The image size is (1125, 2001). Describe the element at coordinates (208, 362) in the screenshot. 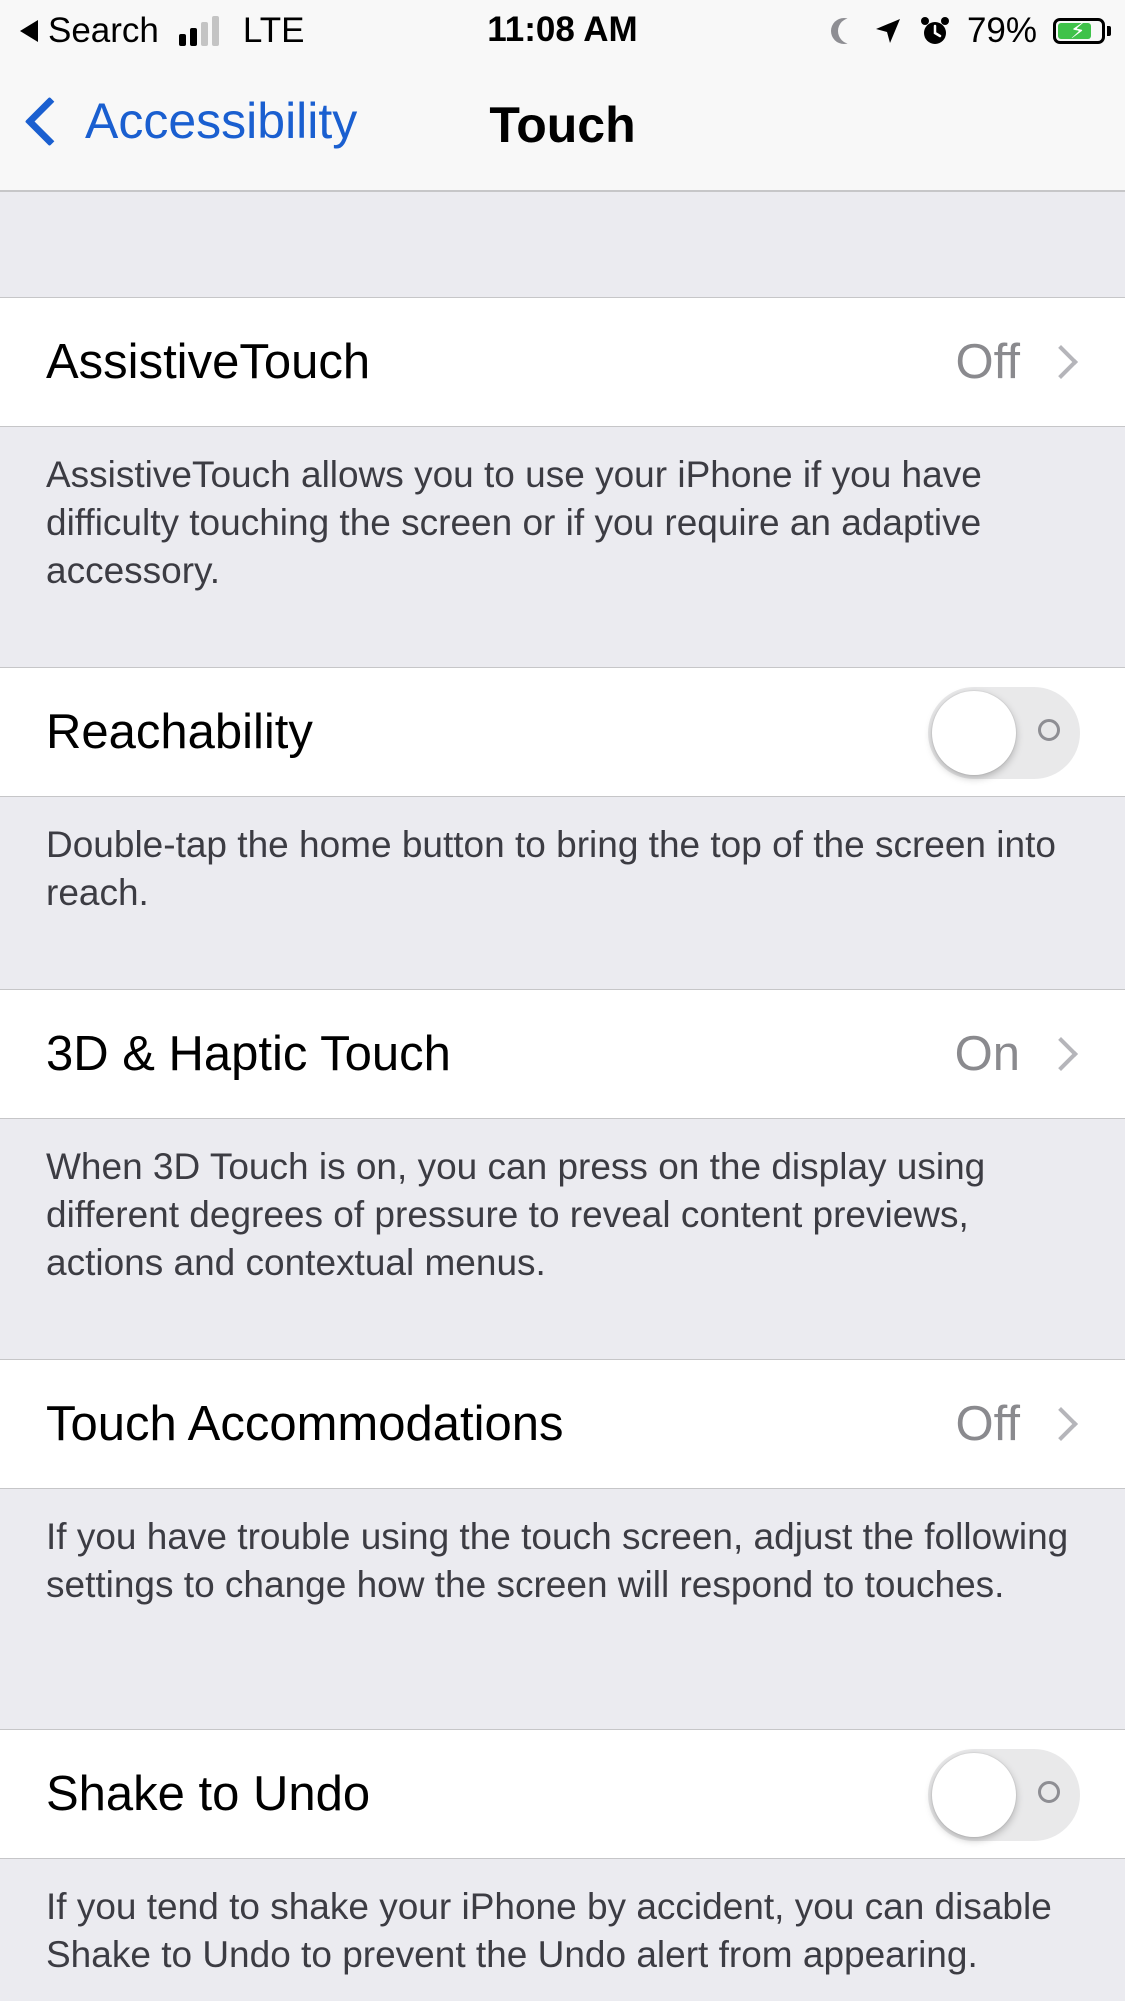

I see `assistivetouch-label: AssistiveTouch` at that location.